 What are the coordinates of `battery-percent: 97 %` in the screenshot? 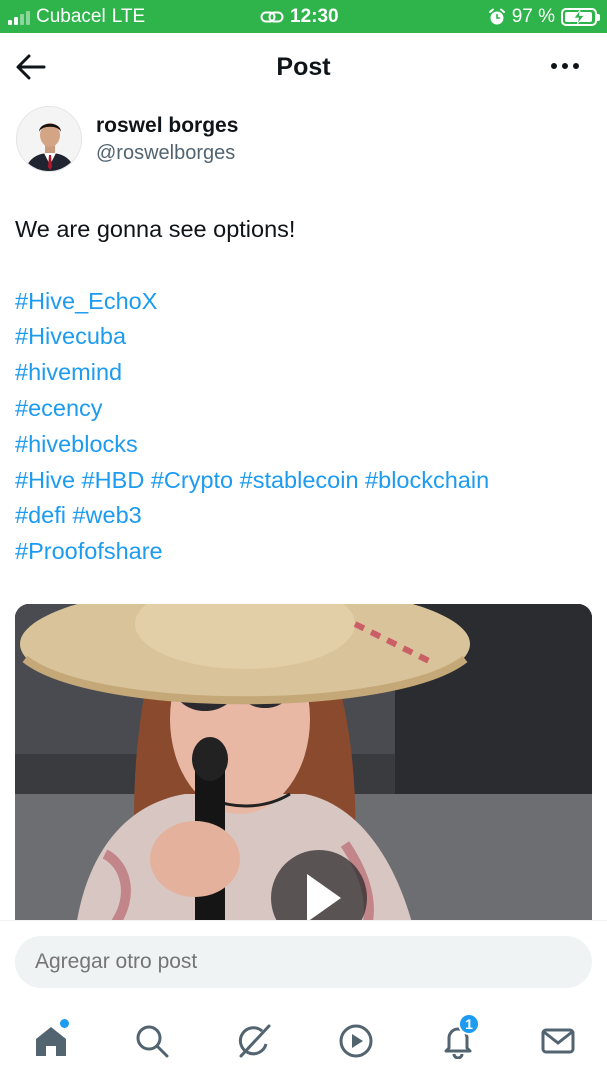 It's located at (533, 16).